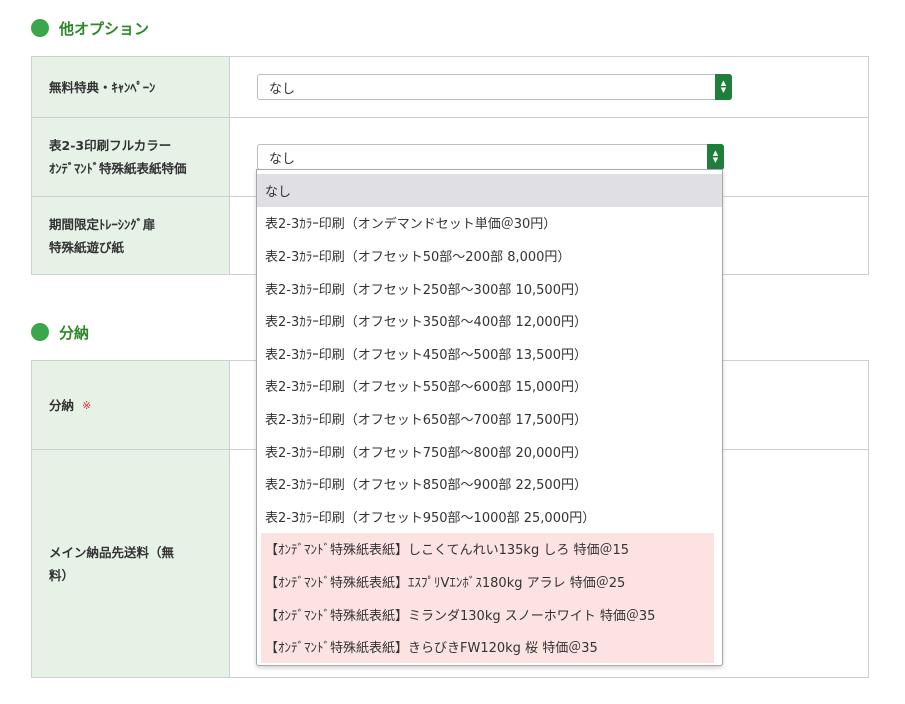  What do you see at coordinates (489, 483) in the screenshot?
I see `dropdown-option: 表2-3ｶﾗｰ印刷（オフセット850部～900部 22,500円）` at bounding box center [489, 483].